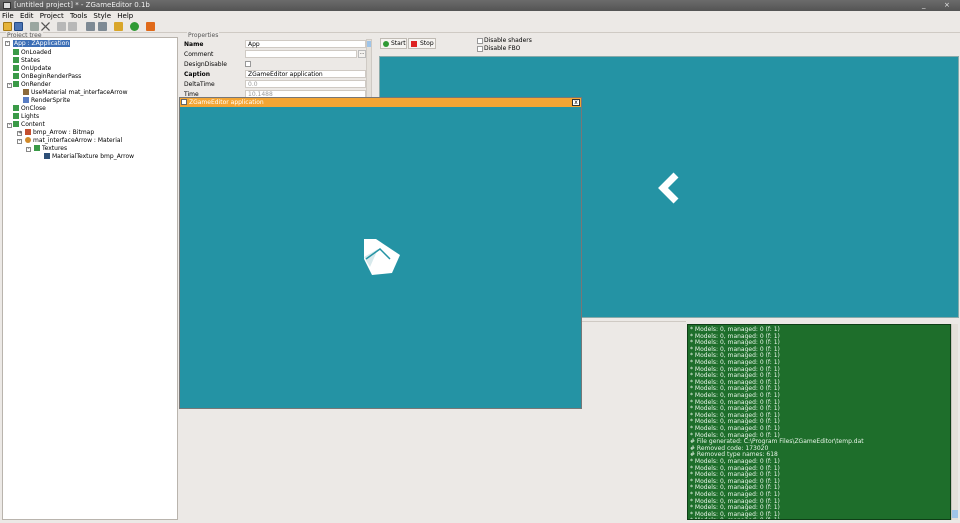 The image size is (960, 523). What do you see at coordinates (8, 15) in the screenshot?
I see `menu-file: File` at bounding box center [8, 15].